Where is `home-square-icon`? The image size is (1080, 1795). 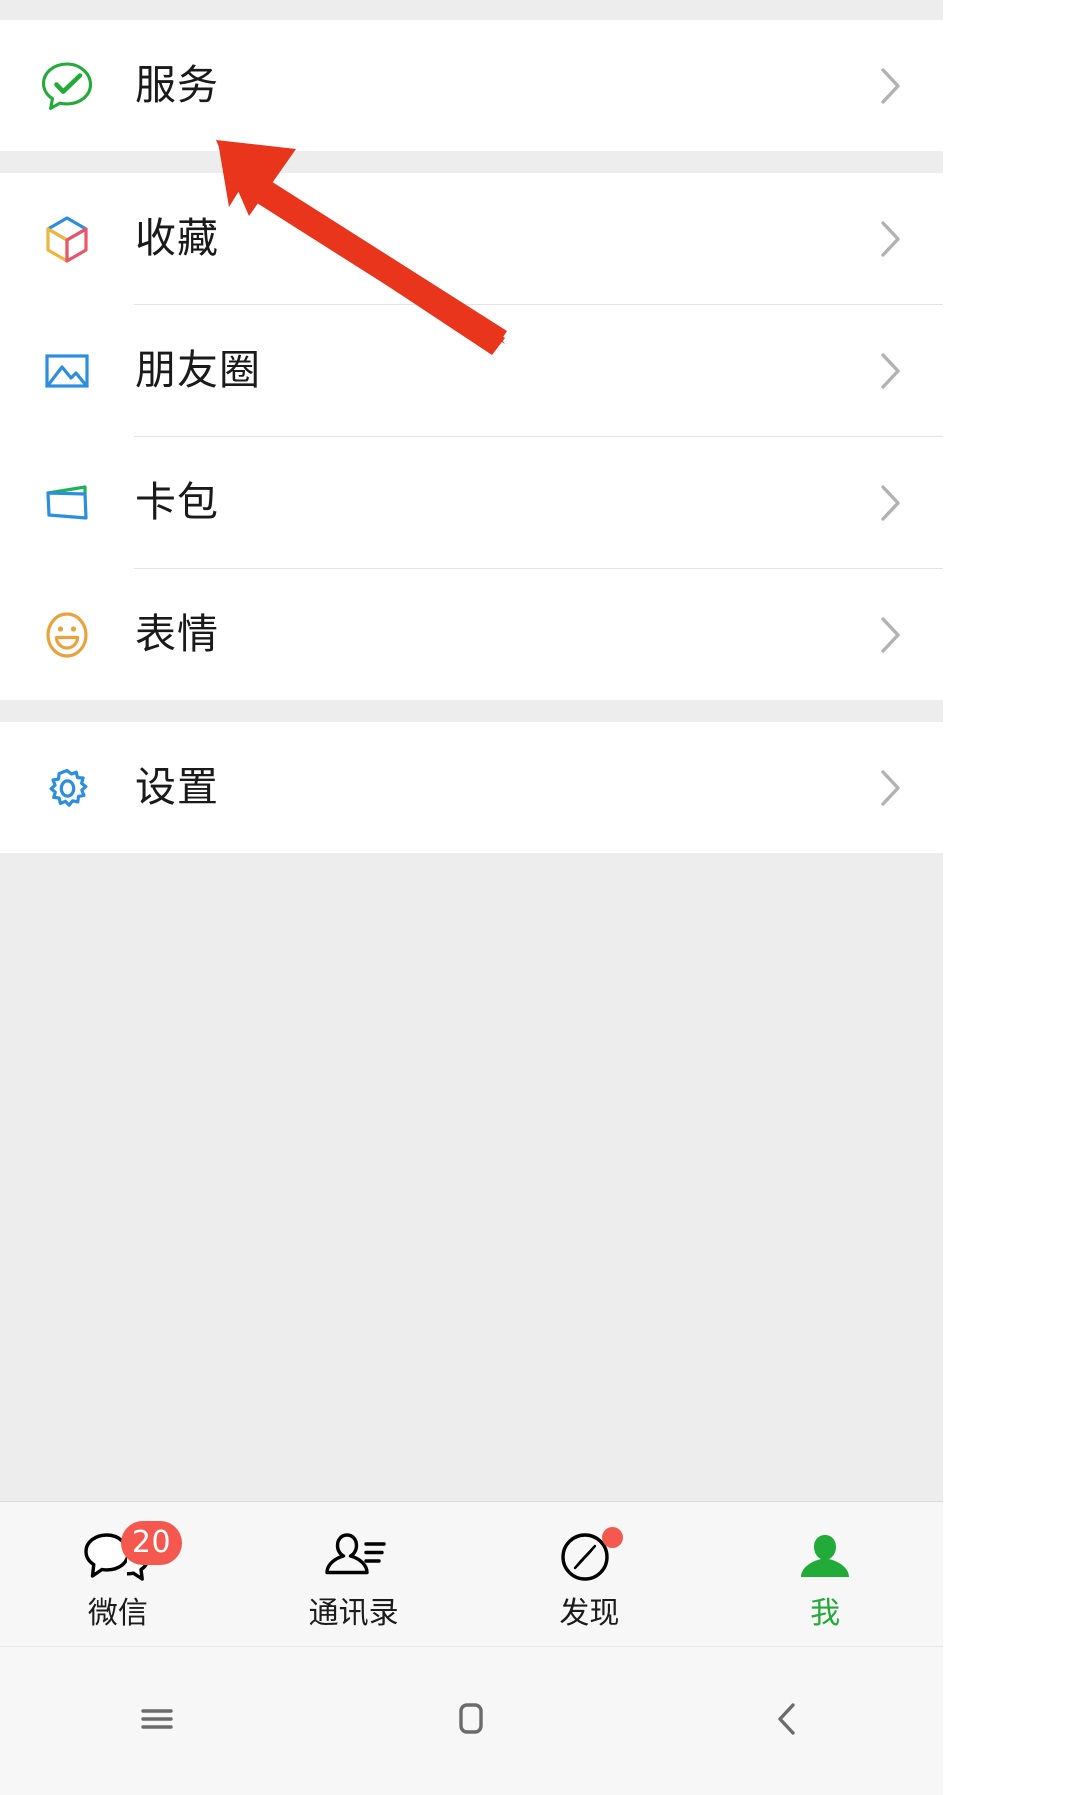
home-square-icon is located at coordinates (471, 1721).